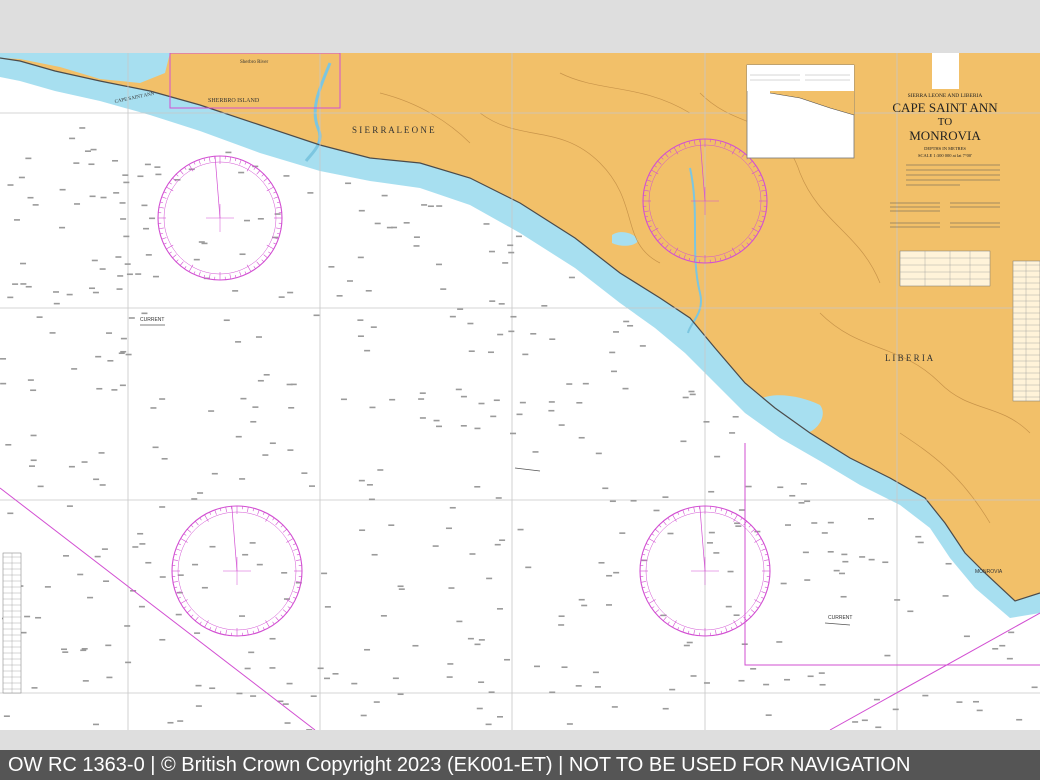 Image resolution: width=1040 pixels, height=780 pixels. Describe the element at coordinates (945, 96) in the screenshot. I see `chart-region: SIERRA LEONE AND LIBERIA` at that location.